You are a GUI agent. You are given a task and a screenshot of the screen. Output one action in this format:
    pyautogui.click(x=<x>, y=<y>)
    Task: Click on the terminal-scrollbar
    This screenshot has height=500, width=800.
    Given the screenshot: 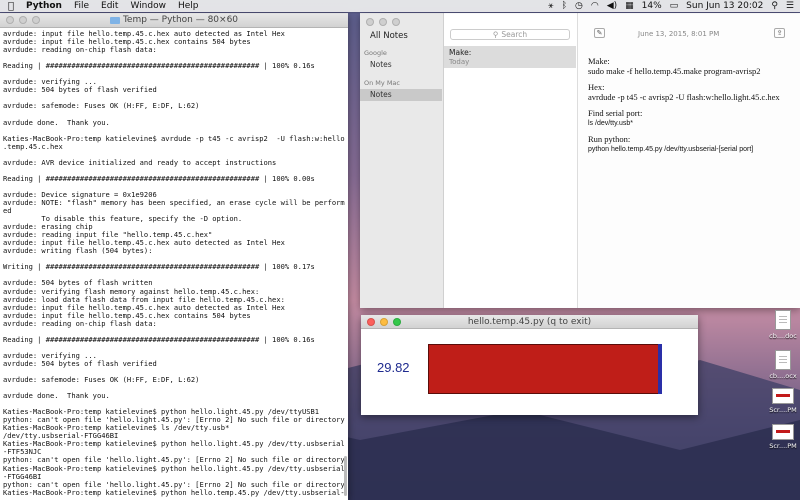 What is the action you would take?
    pyautogui.click(x=345, y=476)
    